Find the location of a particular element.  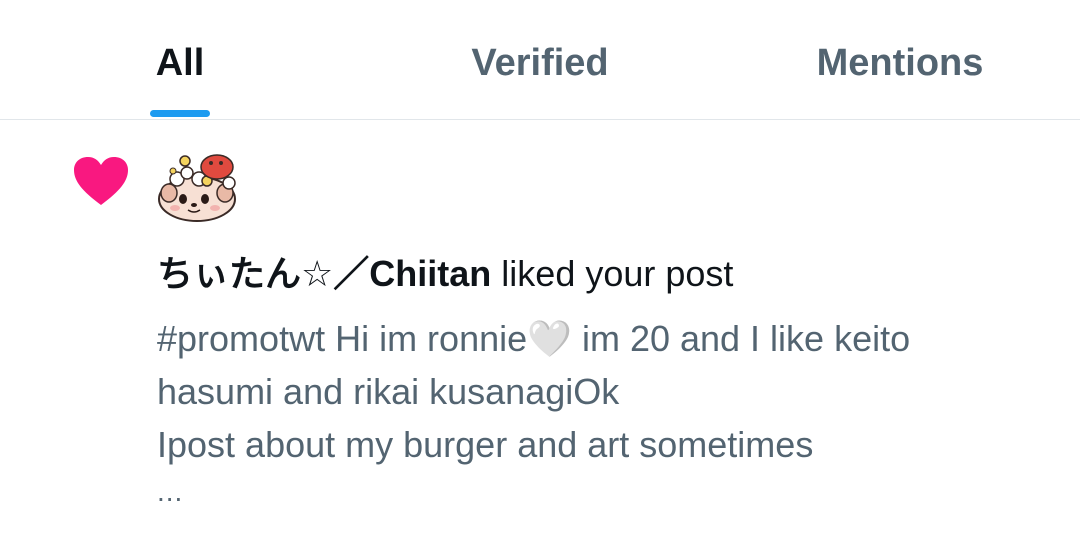

chiitan-avatar is located at coordinates (197, 188).